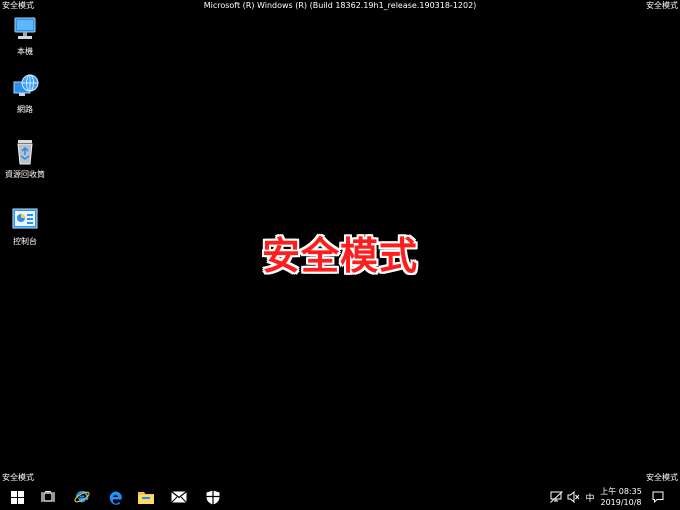  I want to click on network-icon, so click(25, 87).